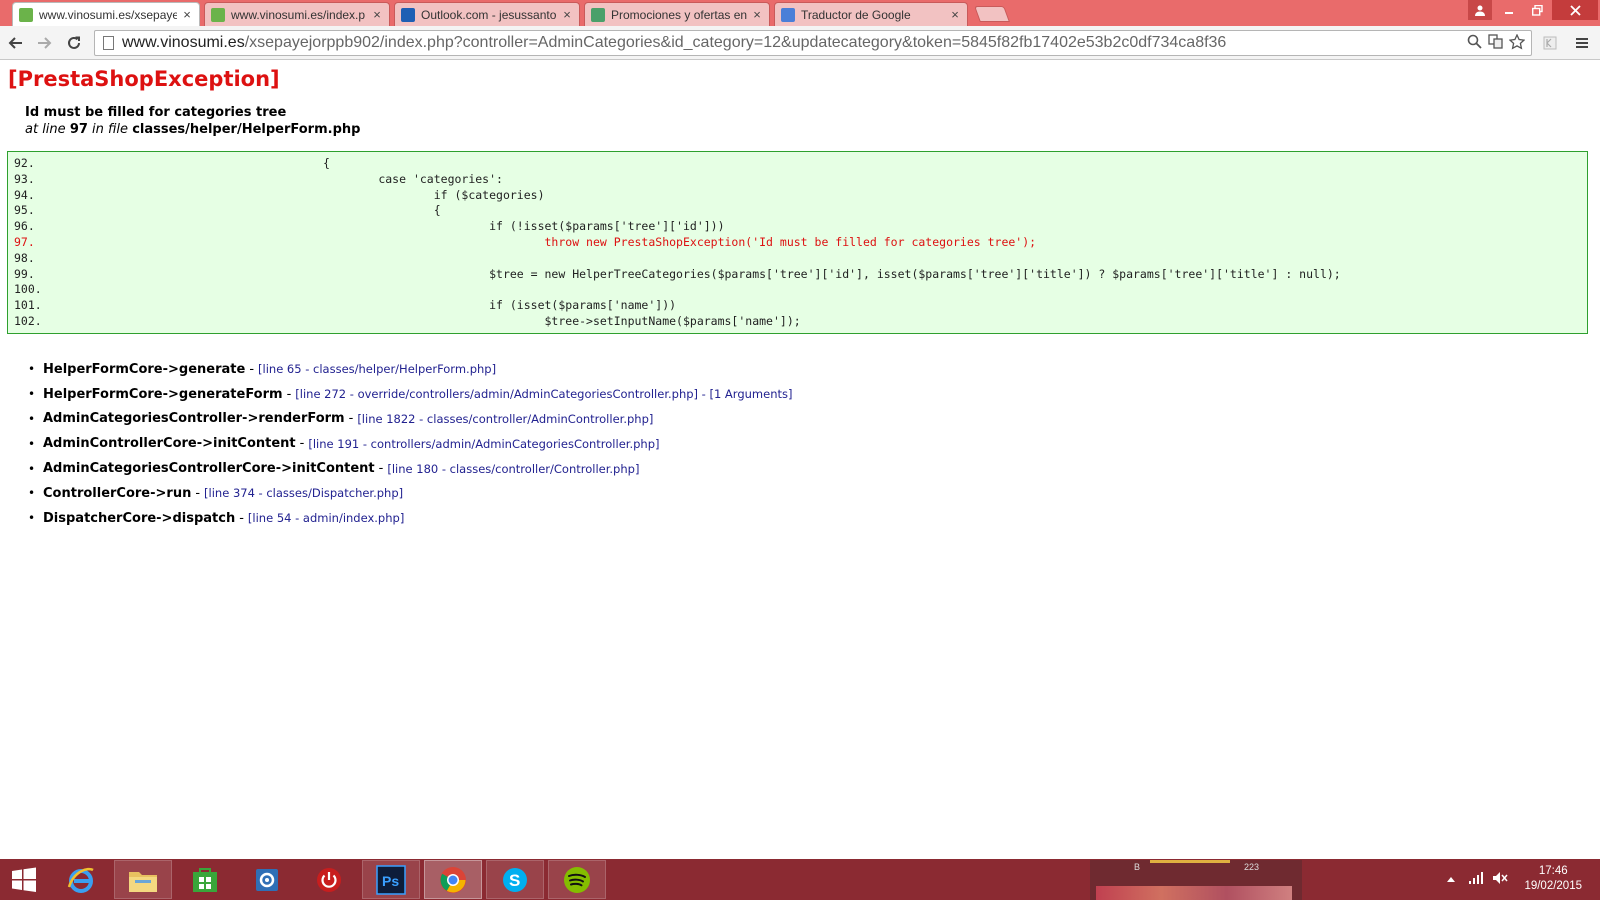 This screenshot has height=900, width=1600. I want to click on photoshop-icon: Ps, so click(391, 879).